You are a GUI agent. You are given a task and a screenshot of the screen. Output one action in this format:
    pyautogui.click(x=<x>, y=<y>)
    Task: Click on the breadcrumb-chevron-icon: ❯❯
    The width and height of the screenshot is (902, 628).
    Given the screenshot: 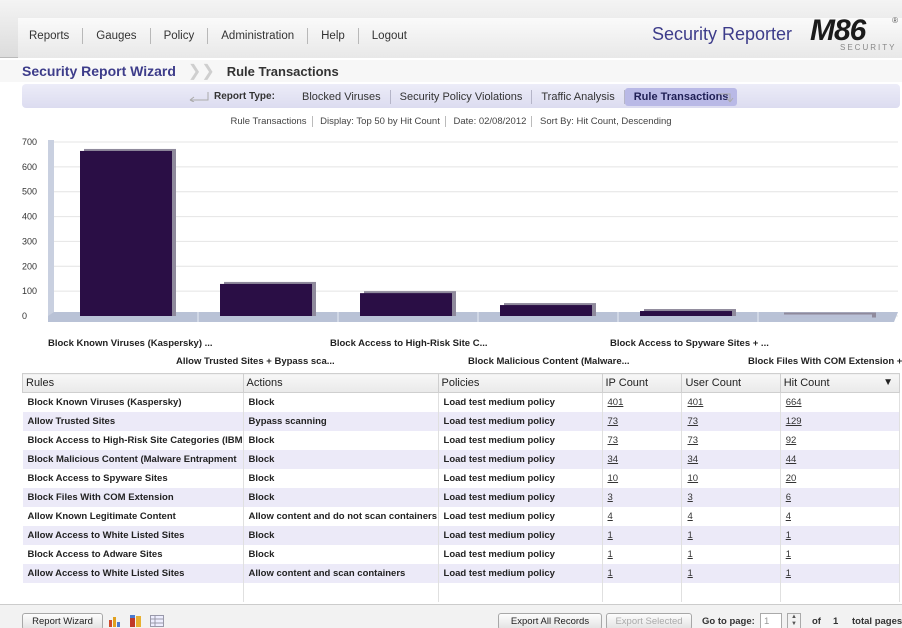 What is the action you would take?
    pyautogui.click(x=201, y=71)
    